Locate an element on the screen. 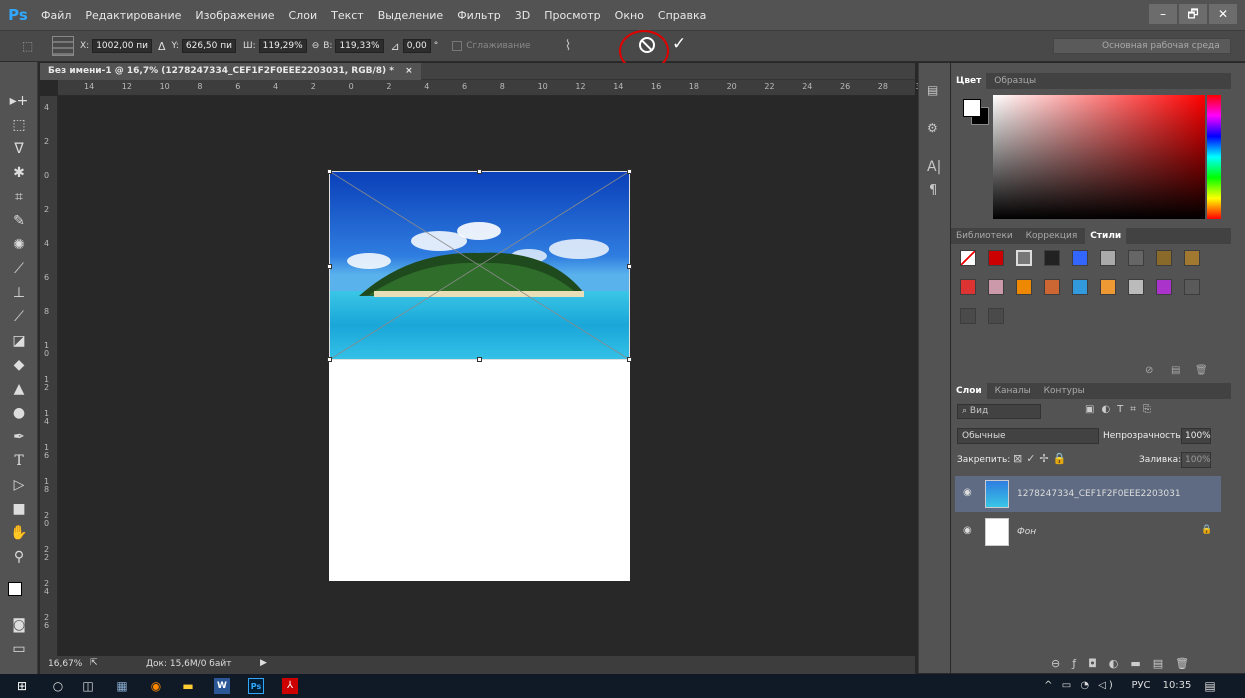 Image resolution: width=1245 pixels, height=698 pixels. word-icon: W is located at coordinates (222, 686).